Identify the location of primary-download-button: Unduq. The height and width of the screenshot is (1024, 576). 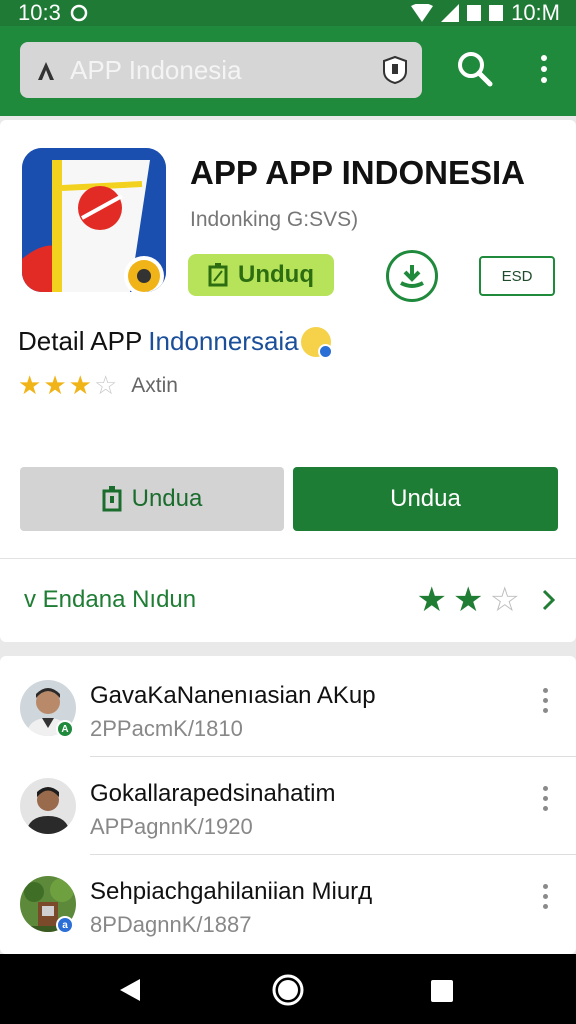
(261, 275).